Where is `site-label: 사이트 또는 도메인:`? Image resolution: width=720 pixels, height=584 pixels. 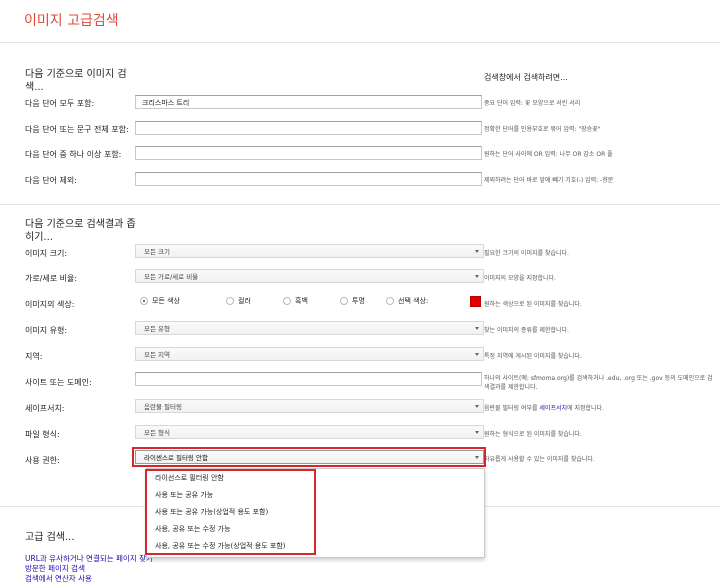
site-label: 사이트 또는 도메인: is located at coordinates (58, 382).